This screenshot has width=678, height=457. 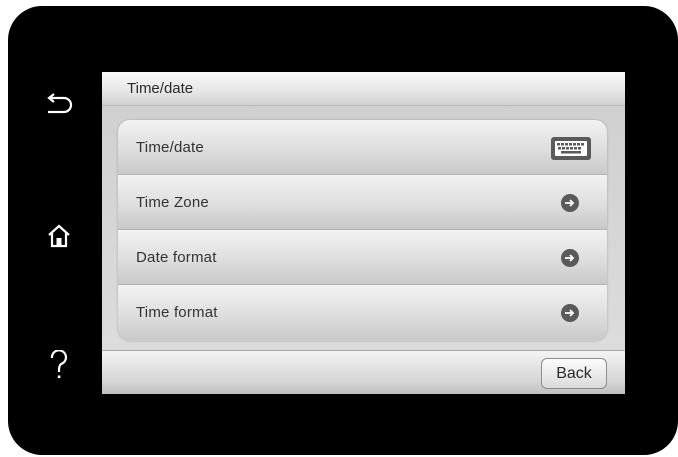 I want to click on help-icon, so click(x=59, y=364).